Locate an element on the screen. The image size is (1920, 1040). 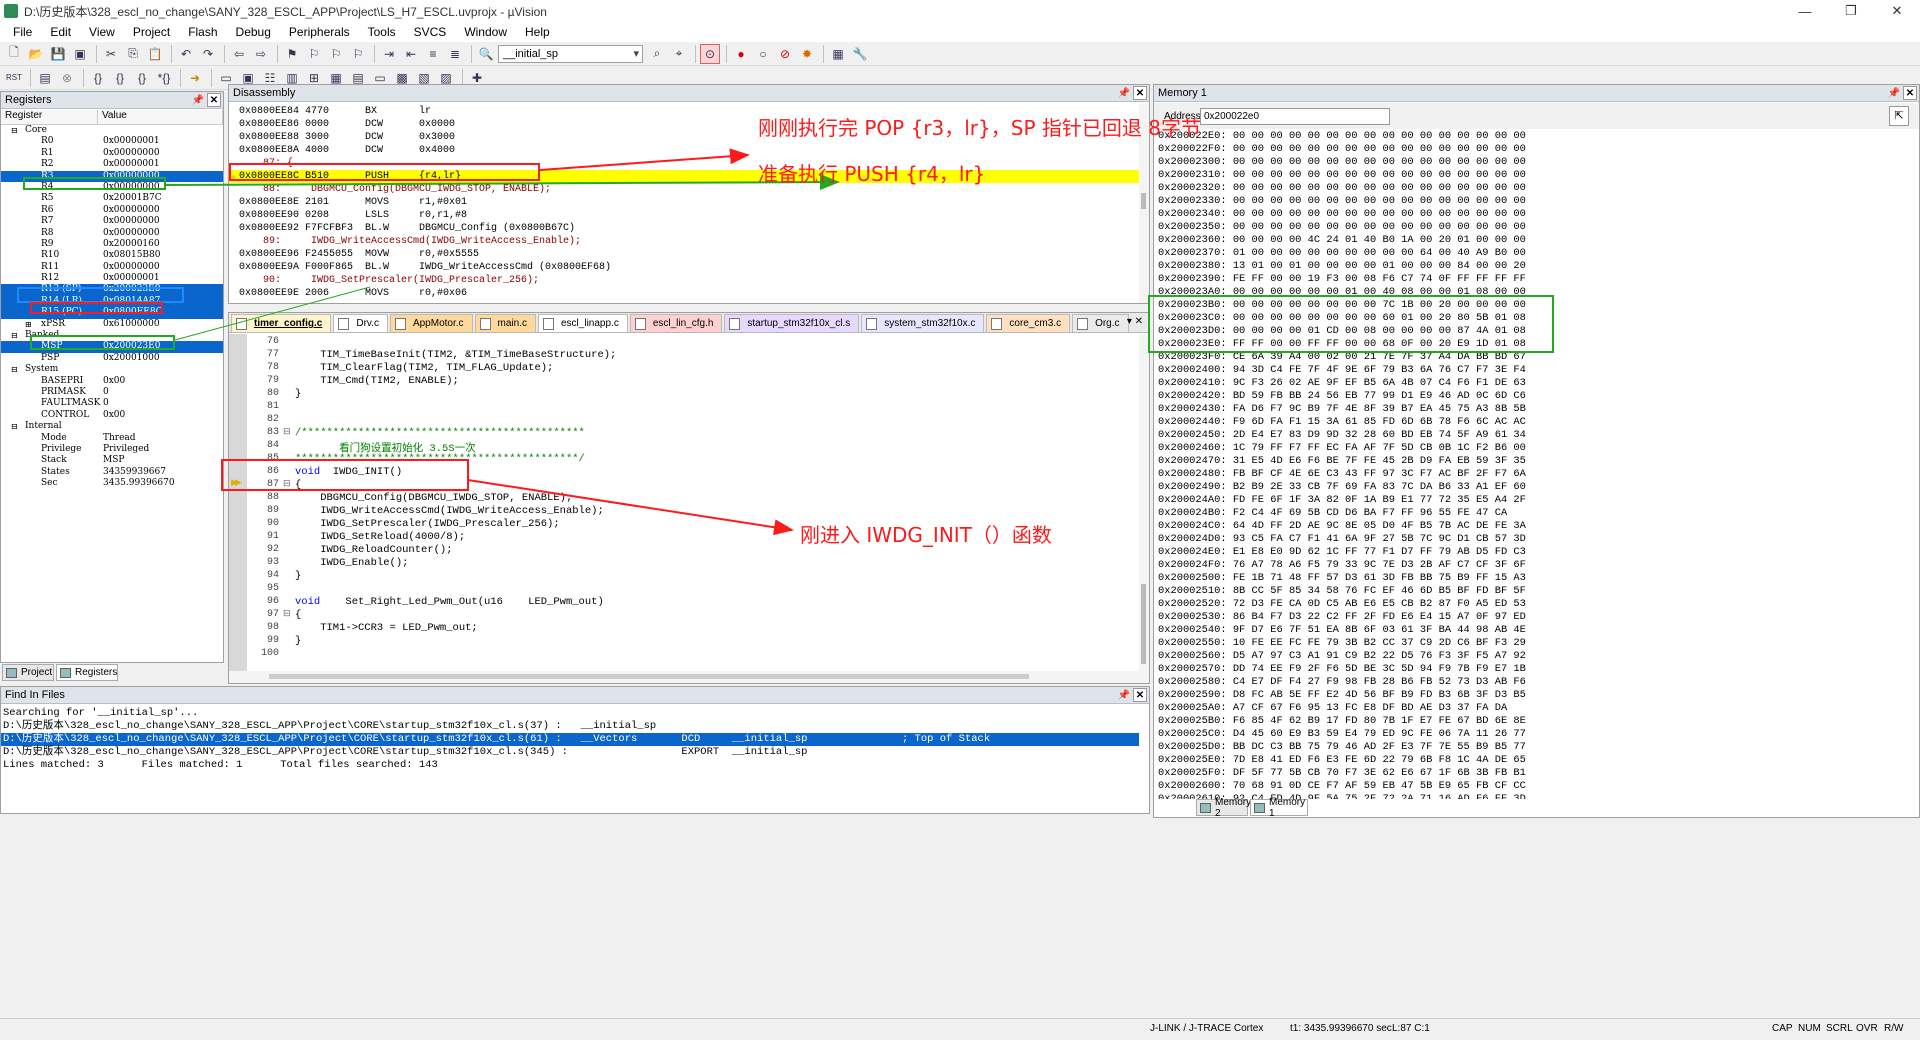
code-line: { is located at coordinates (298, 615).